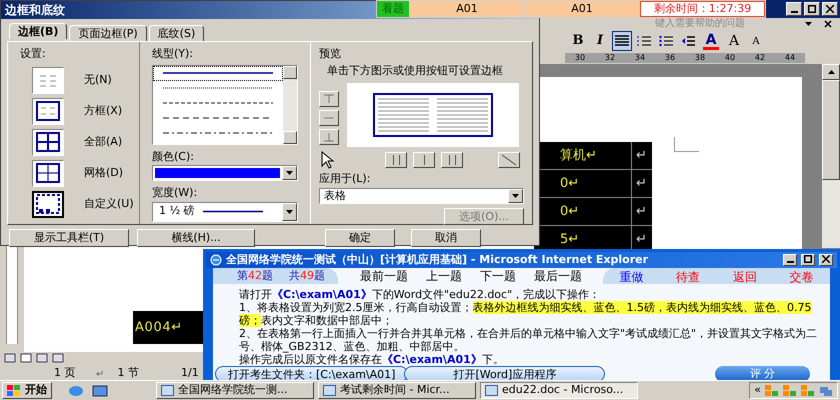  I want to click on width-select: 1 ½ 磅, so click(225, 212).